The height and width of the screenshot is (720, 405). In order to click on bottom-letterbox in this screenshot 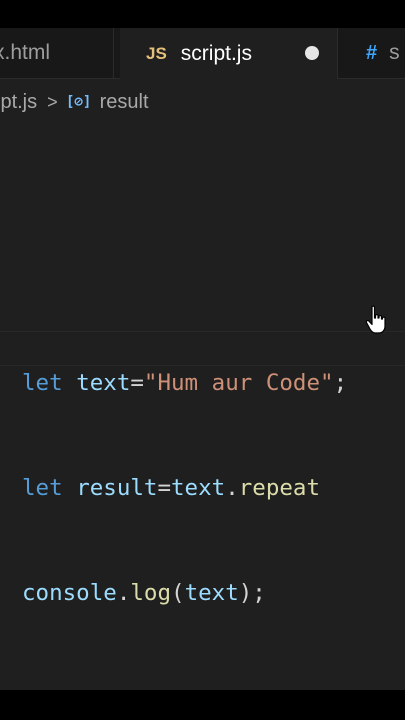, I will do `click(202, 705)`.